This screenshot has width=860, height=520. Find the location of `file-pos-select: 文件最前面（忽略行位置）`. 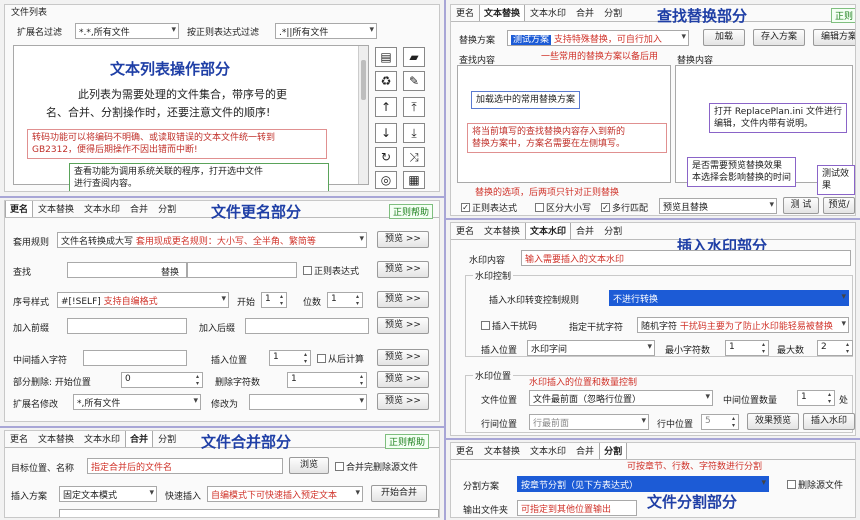

file-pos-select: 文件最前面（忽略行位置） is located at coordinates (621, 398).